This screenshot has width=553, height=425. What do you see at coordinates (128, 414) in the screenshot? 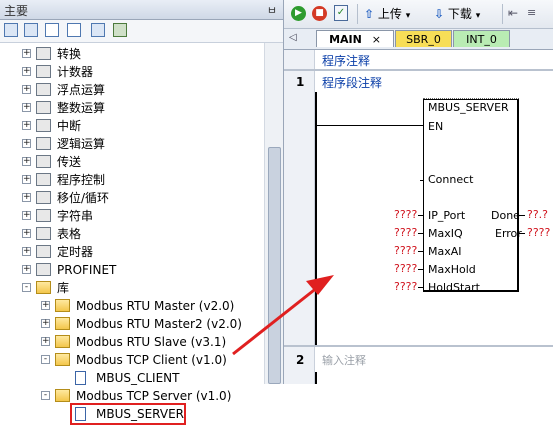
I see `selection-highlight` at bounding box center [128, 414].